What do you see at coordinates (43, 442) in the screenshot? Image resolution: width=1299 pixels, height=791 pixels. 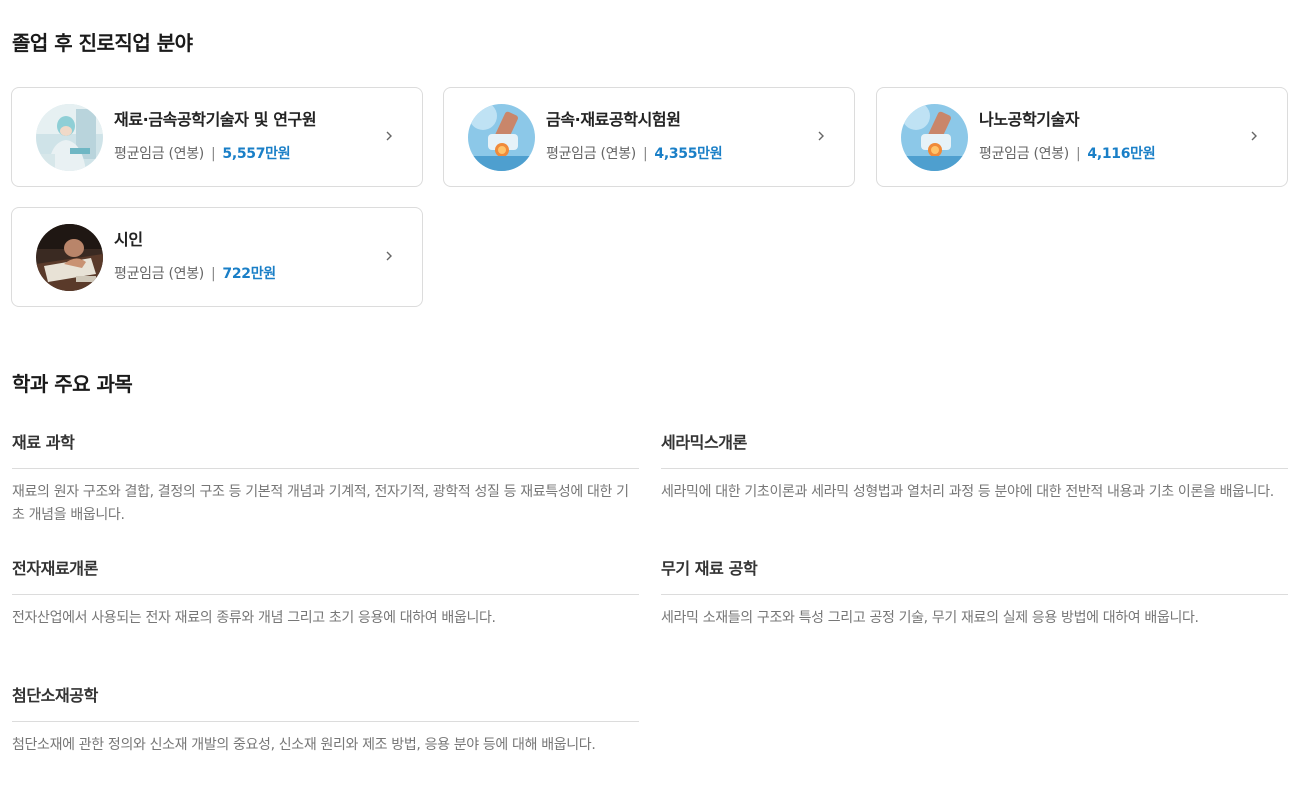 I see `subject-name: 재료 과학` at bounding box center [43, 442].